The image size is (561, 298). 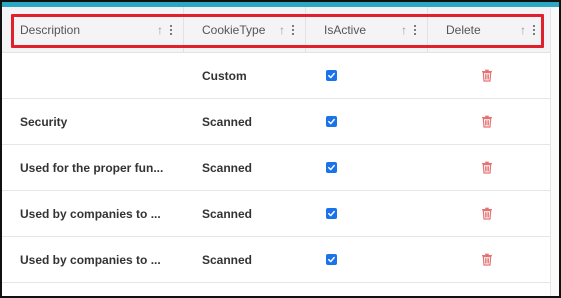 I want to click on column-header-description: Description ↑, so click(x=93, y=29).